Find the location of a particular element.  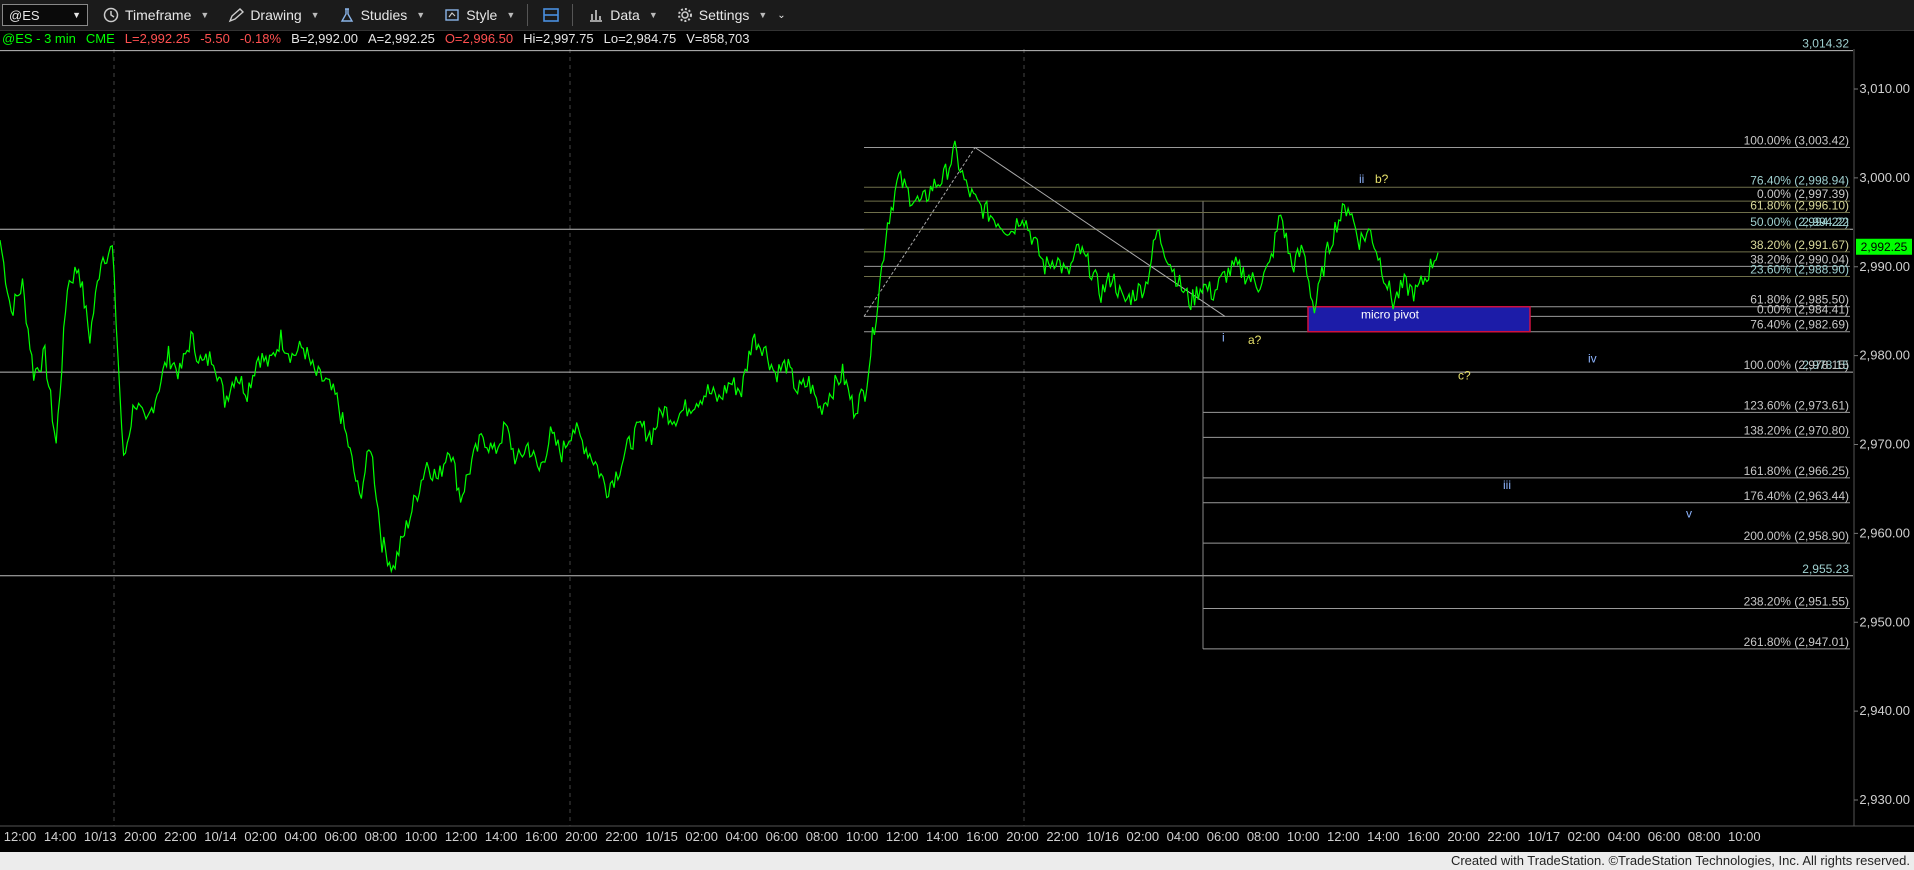

y-tick-label: 3,000.00 is located at coordinates (1884, 177).